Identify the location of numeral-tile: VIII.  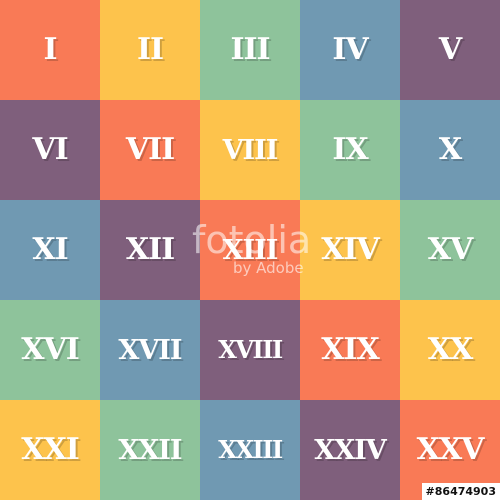
(250, 150).